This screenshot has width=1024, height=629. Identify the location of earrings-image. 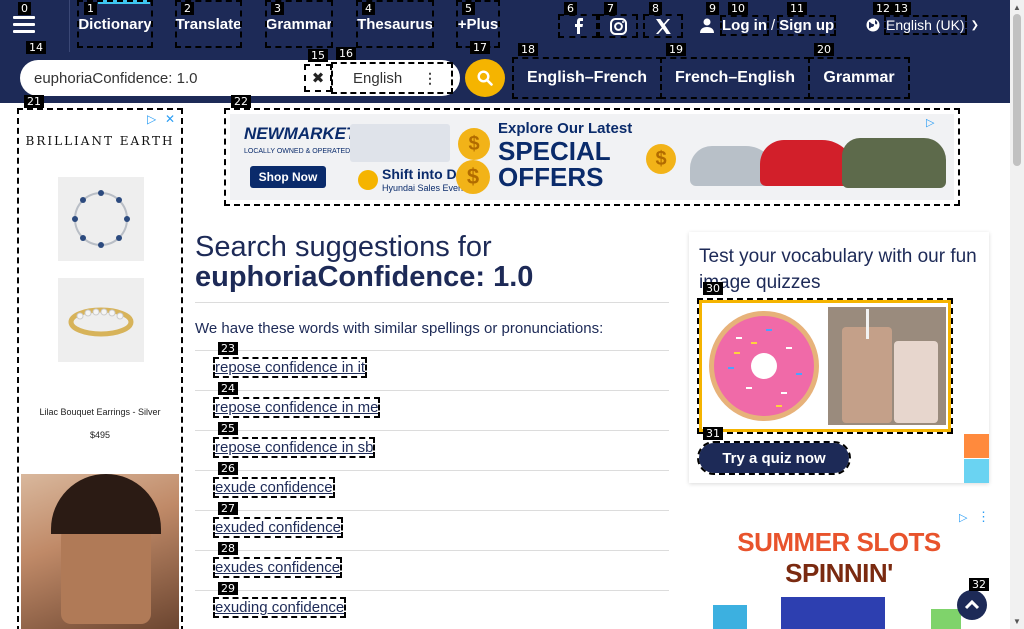
(101, 392).